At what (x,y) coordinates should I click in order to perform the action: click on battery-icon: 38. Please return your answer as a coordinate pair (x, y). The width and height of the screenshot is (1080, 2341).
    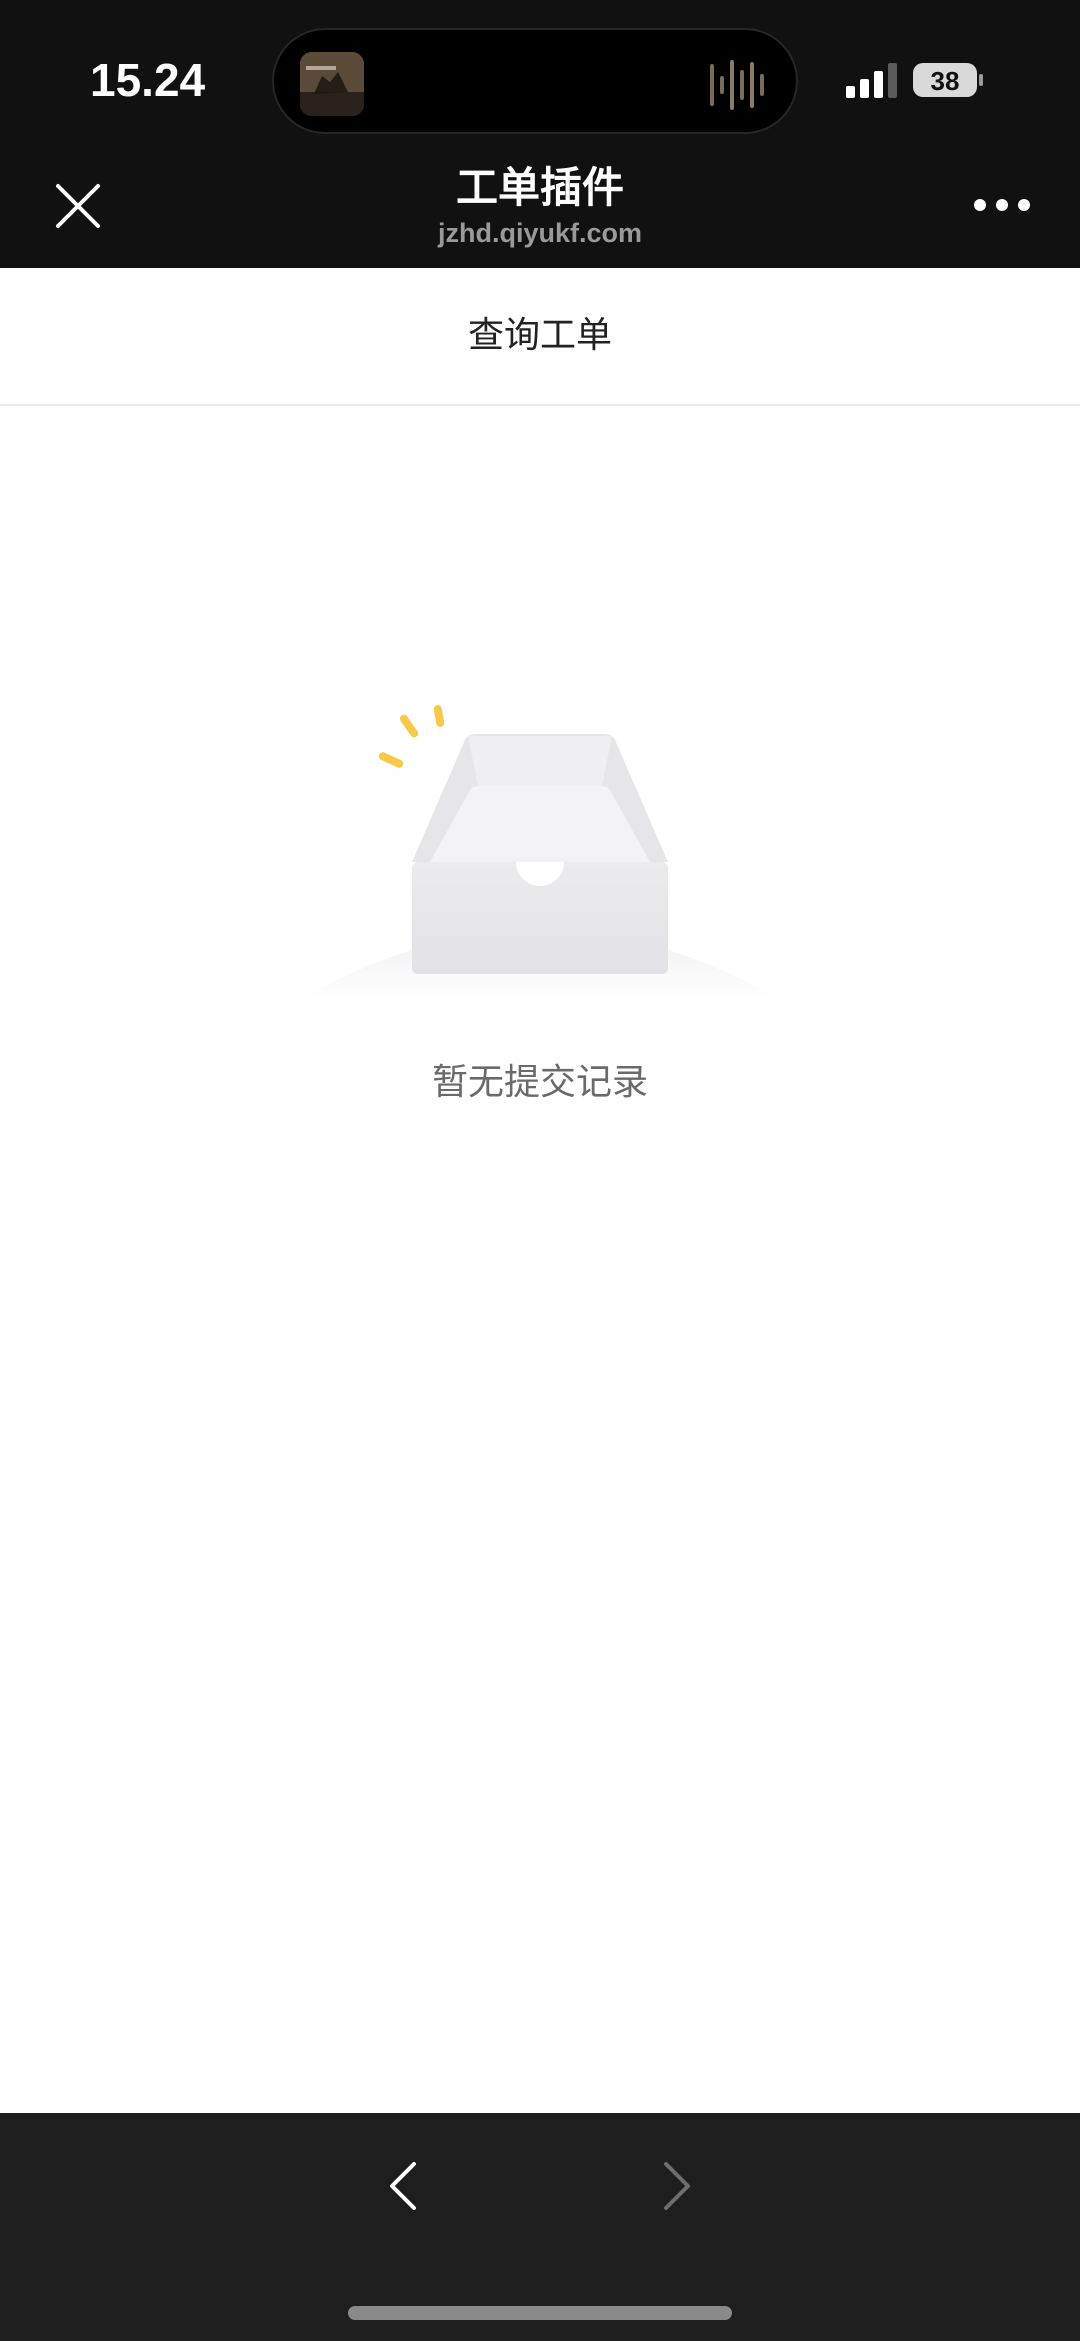
    Looking at the image, I should click on (948, 80).